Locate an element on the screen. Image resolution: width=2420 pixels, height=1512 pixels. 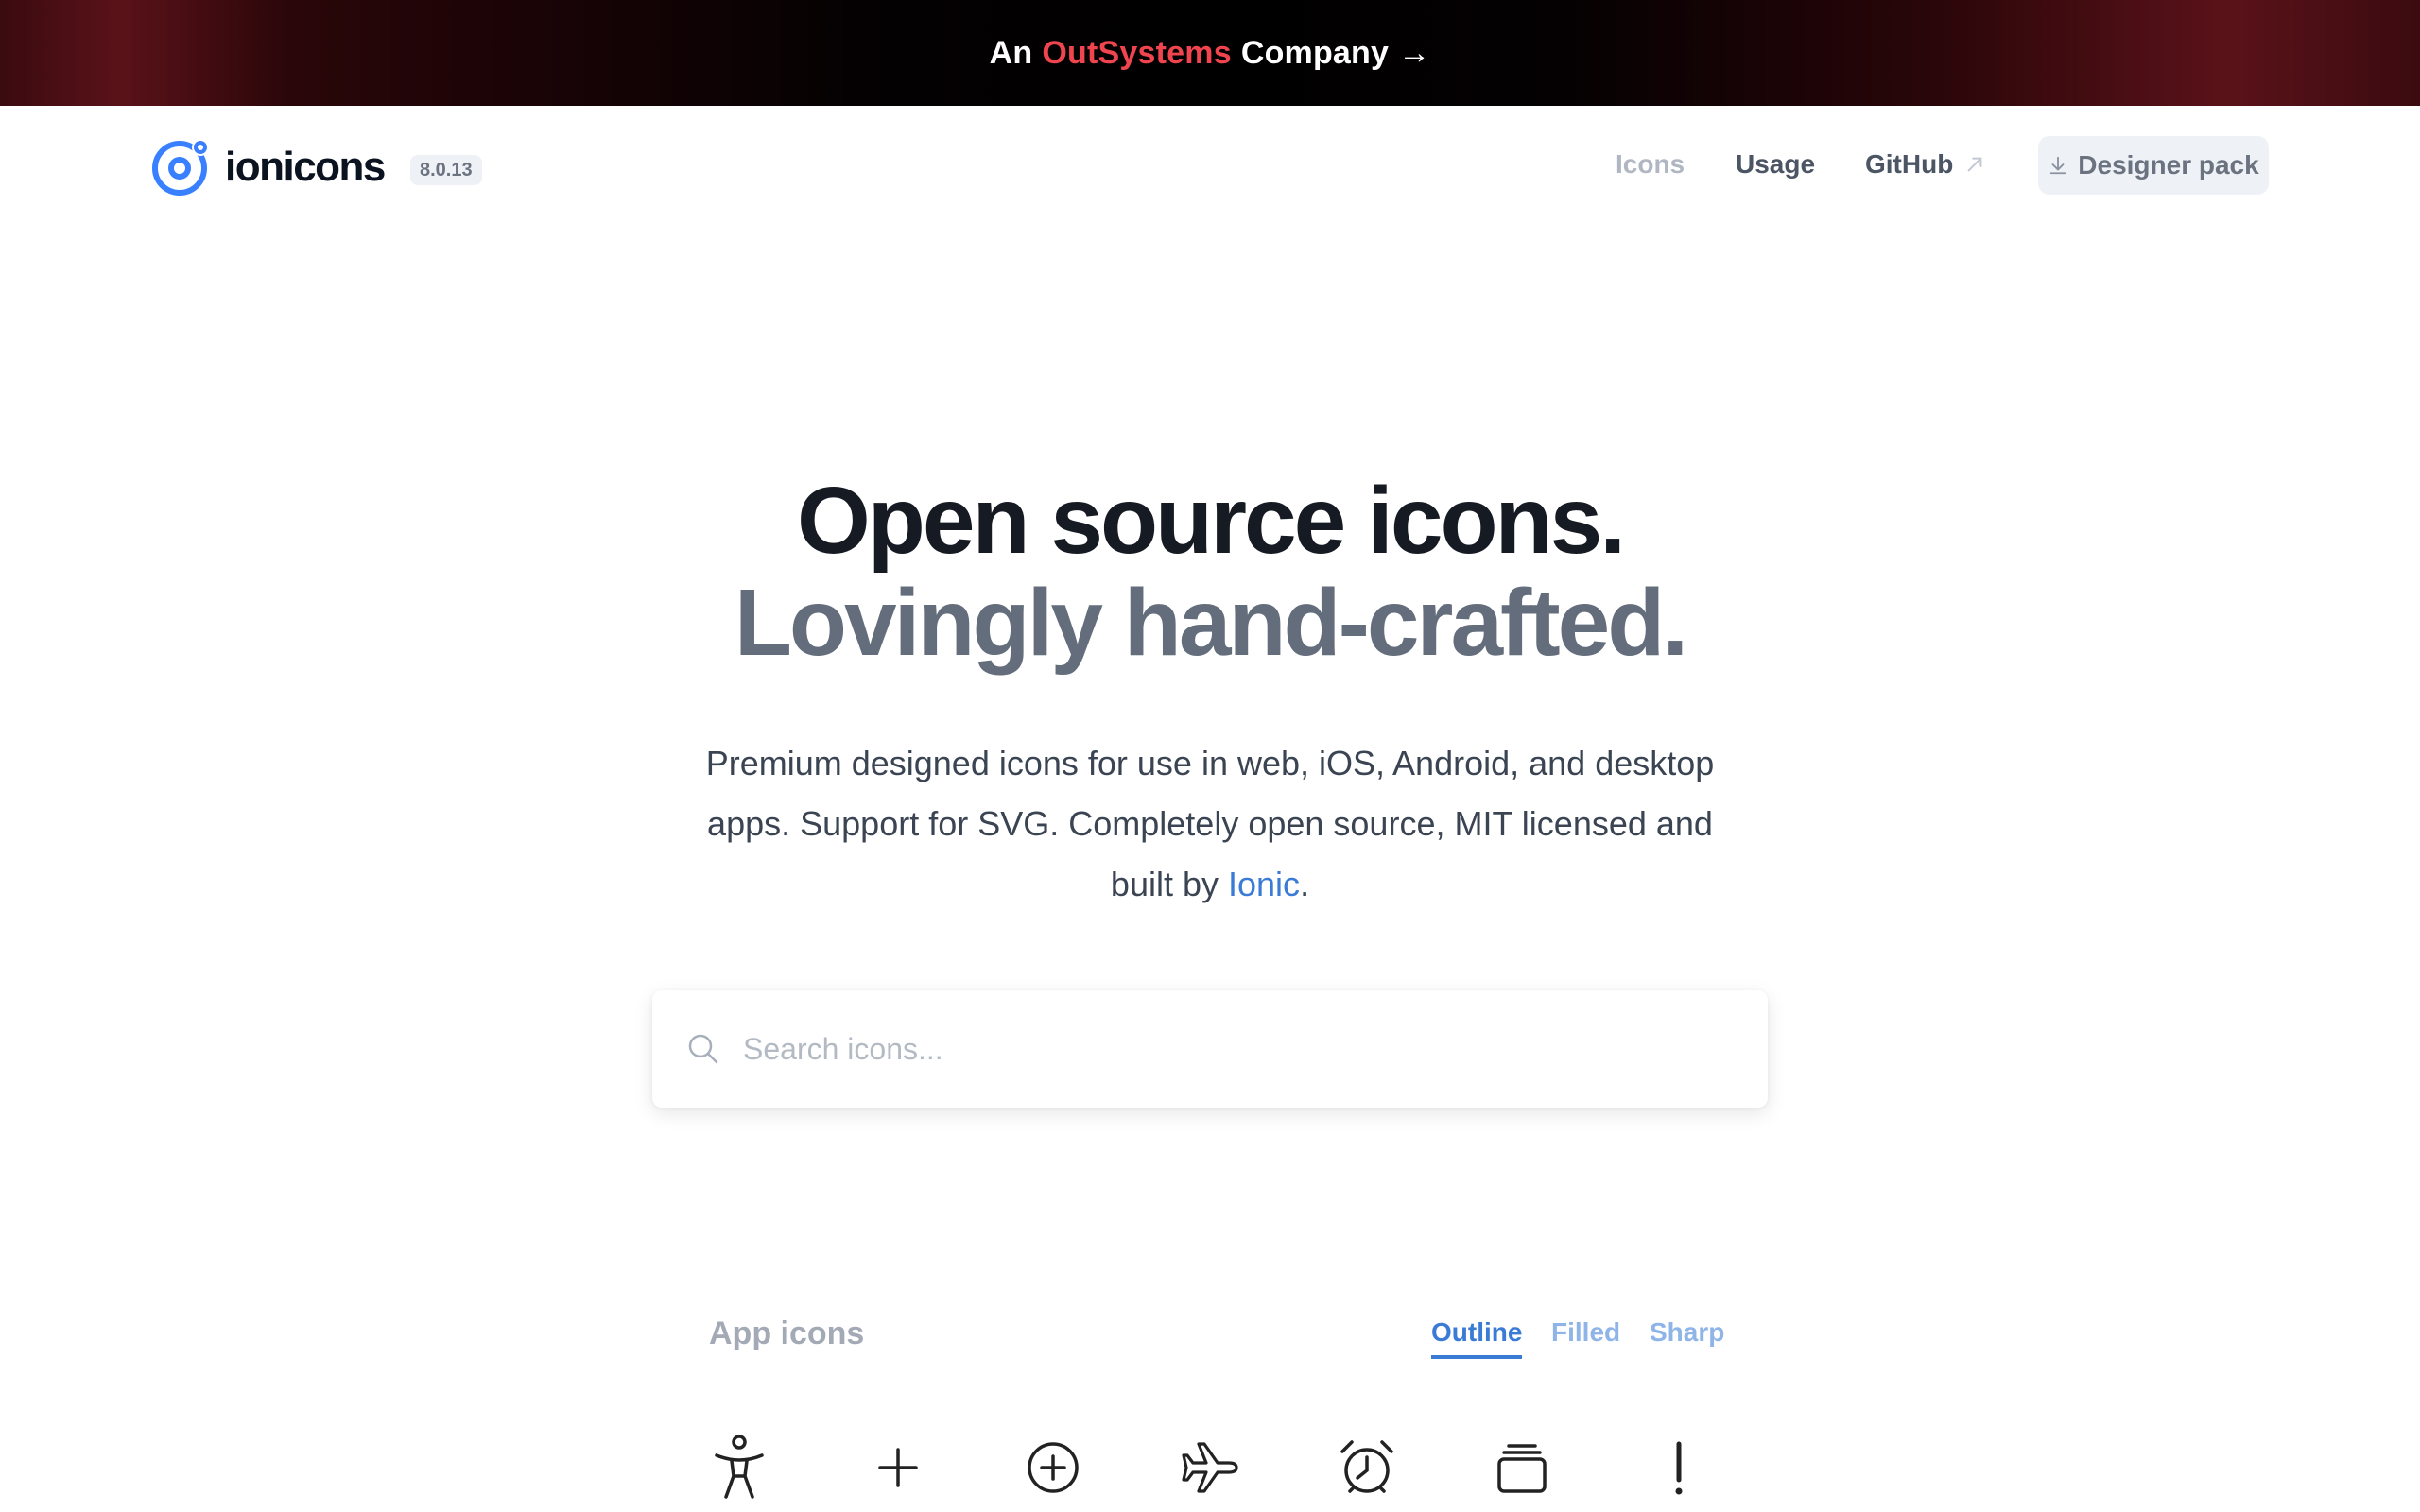
airplane-icon is located at coordinates (1210, 1467).